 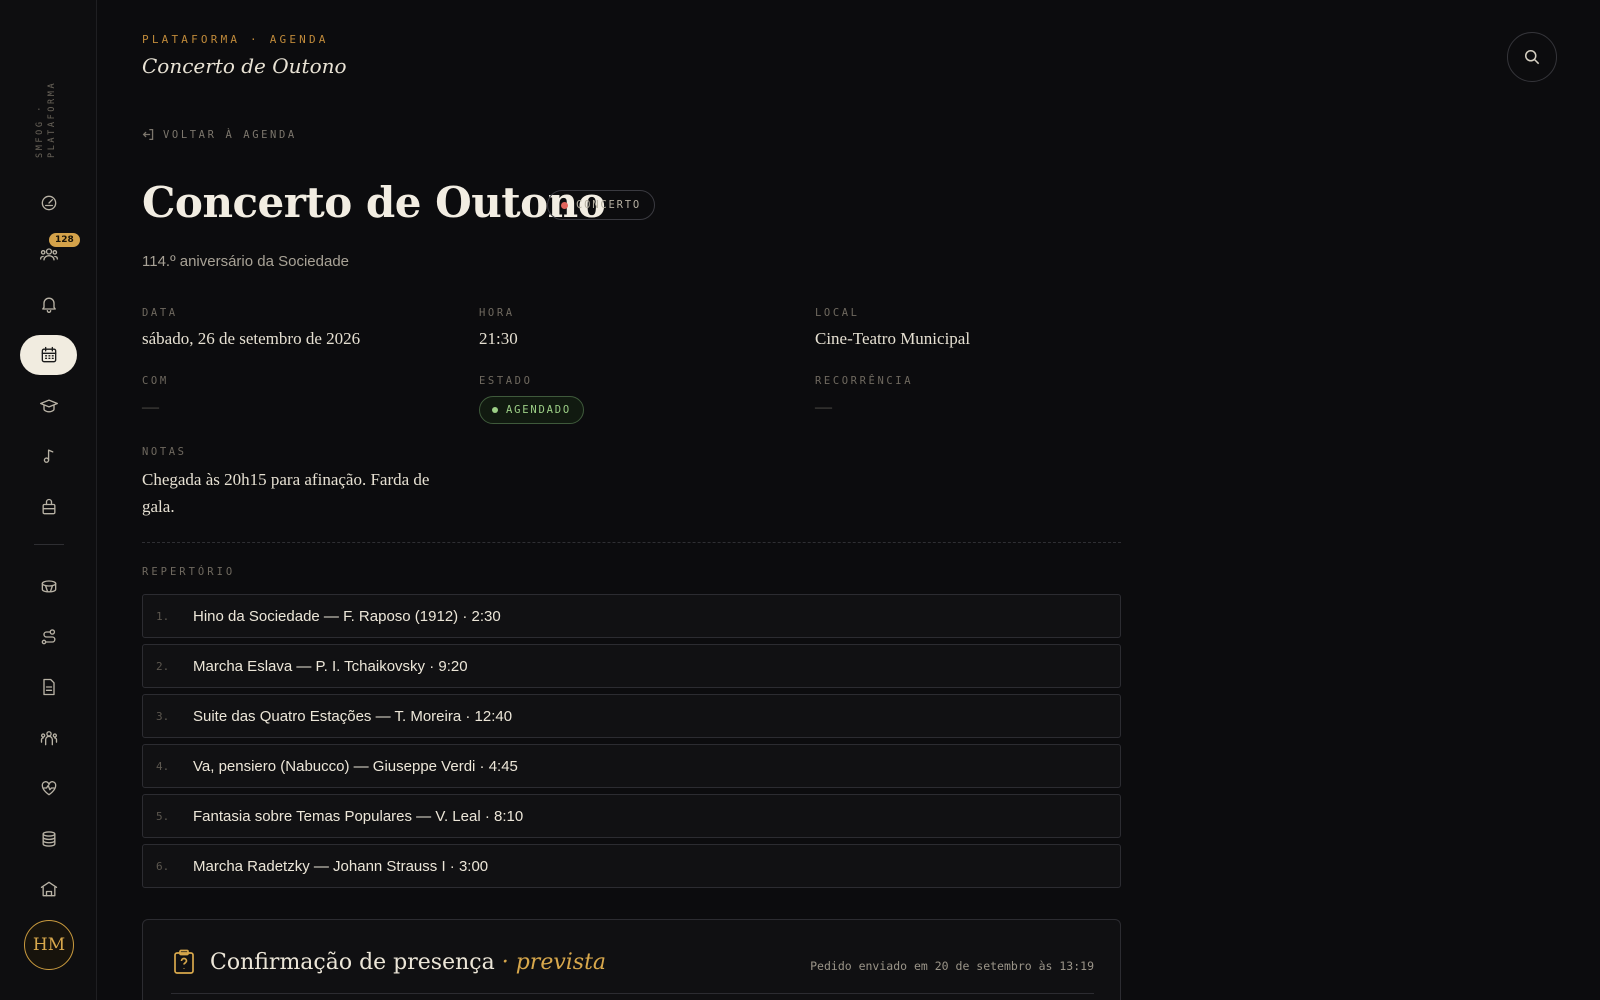 What do you see at coordinates (148, 134) in the screenshot?
I see `back-arrow-icon` at bounding box center [148, 134].